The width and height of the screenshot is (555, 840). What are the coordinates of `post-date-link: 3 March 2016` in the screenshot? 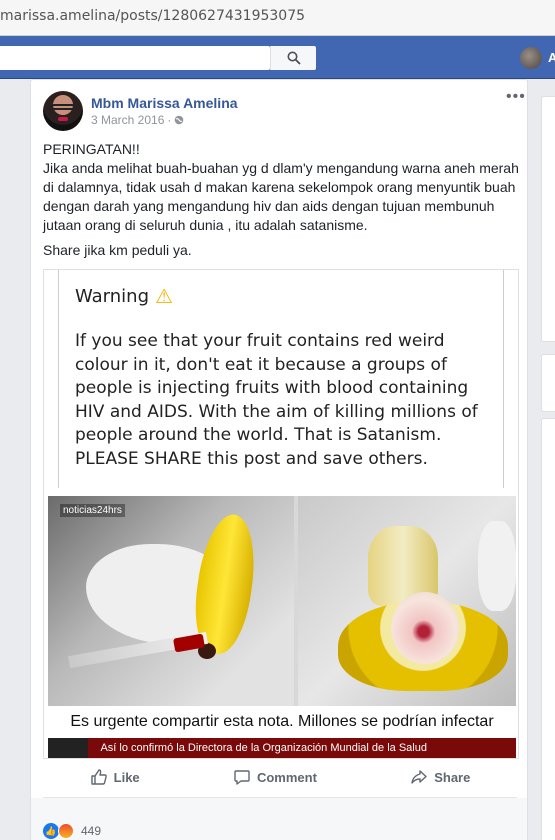 It's located at (127, 120).